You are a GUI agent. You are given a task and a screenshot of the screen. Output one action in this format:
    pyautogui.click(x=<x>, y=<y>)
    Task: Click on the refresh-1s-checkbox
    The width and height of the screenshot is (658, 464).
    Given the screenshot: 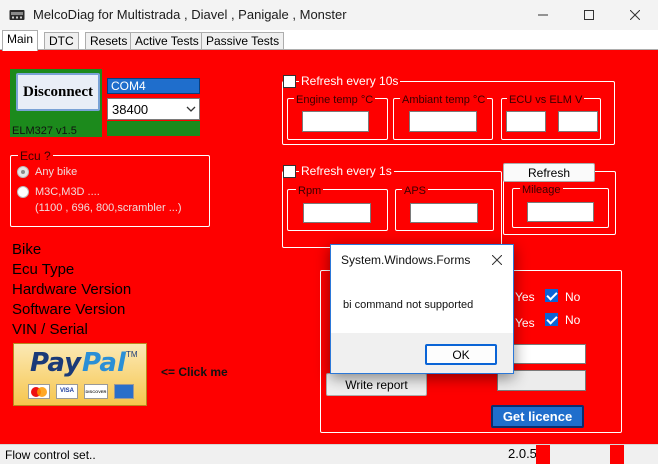 What is the action you would take?
    pyautogui.click(x=289, y=171)
    